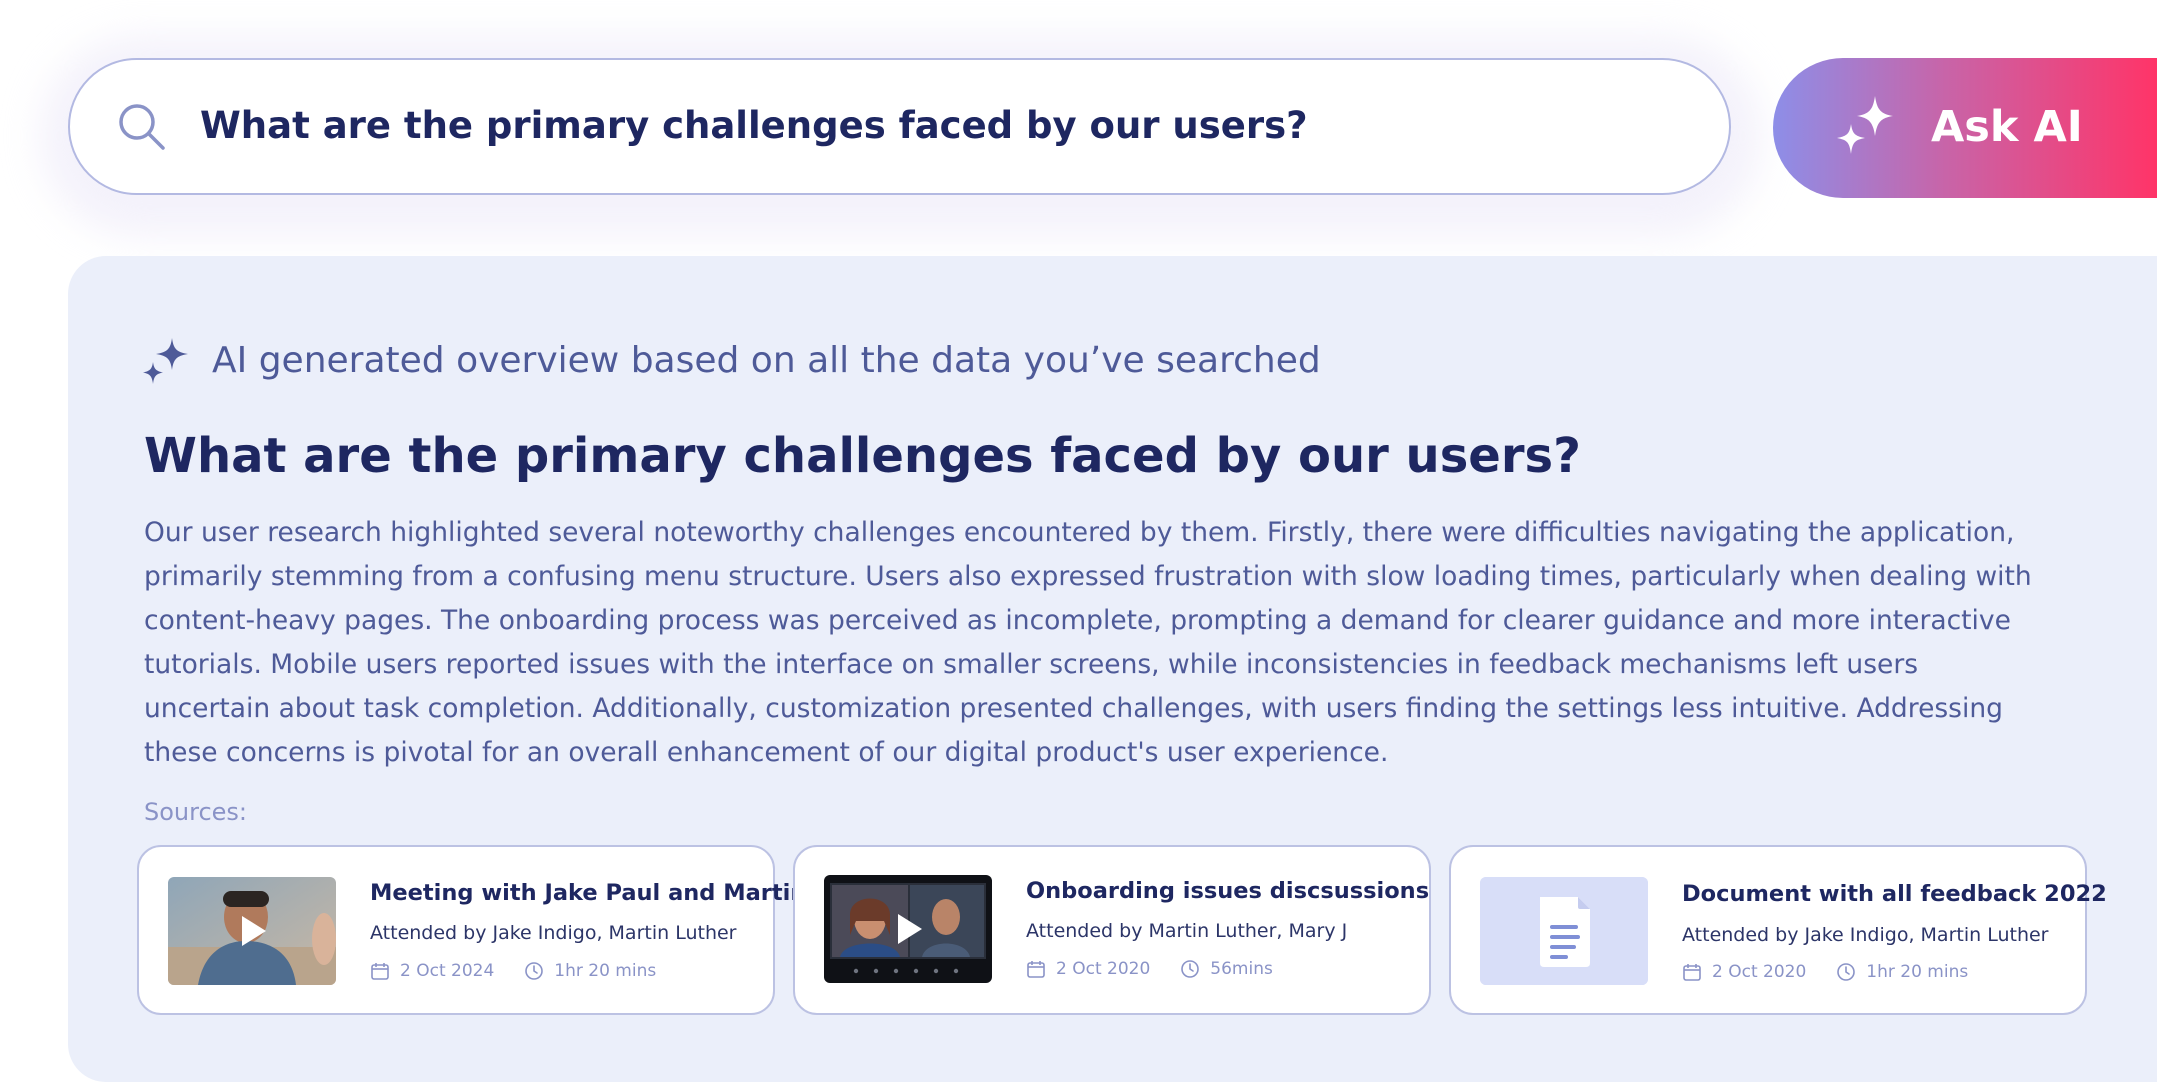  I want to click on source-title: Onboarding issues discsussions, so click(1228, 891).